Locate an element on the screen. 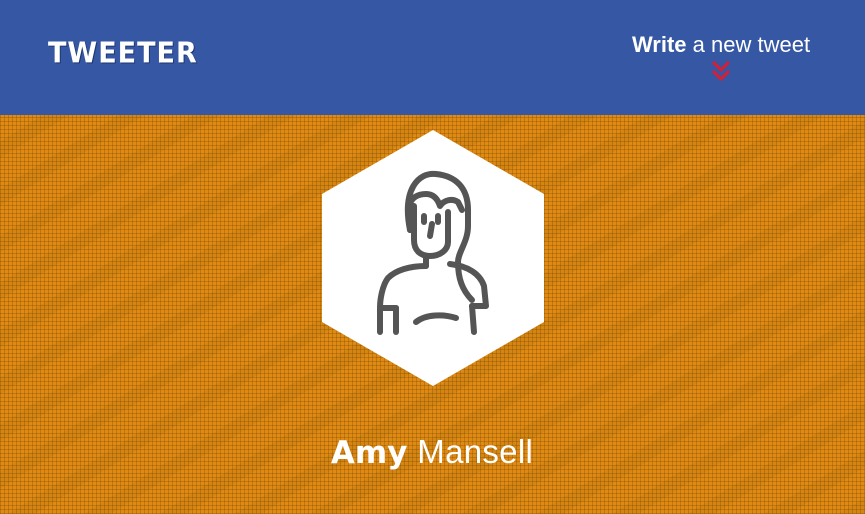 This screenshot has width=865, height=514. write-link-rest: a new tweet is located at coordinates (748, 44).